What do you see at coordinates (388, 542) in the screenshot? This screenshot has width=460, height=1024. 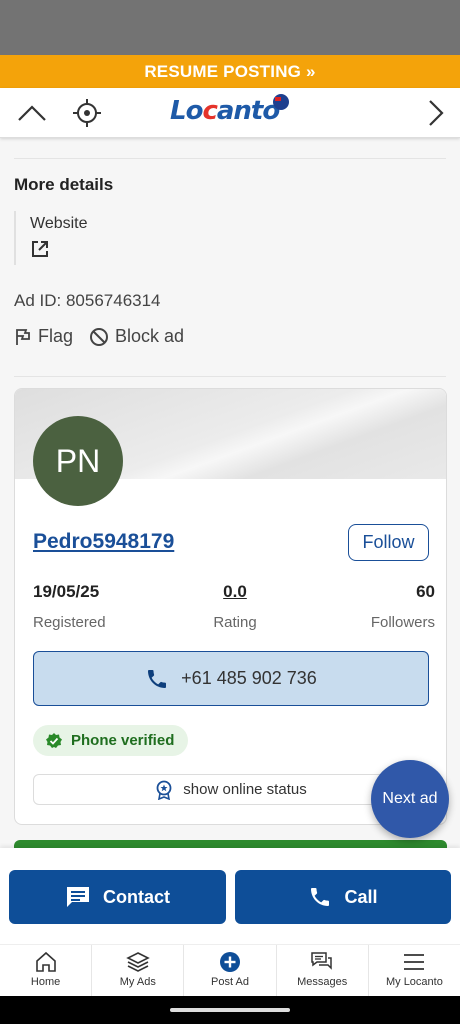 I see `follow-button: Follow` at bounding box center [388, 542].